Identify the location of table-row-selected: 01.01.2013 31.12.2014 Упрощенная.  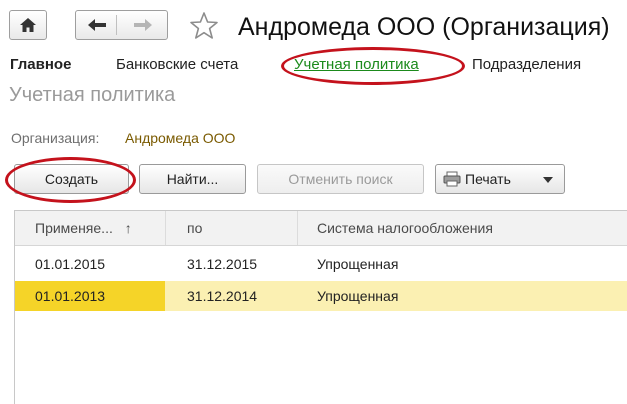
(321, 296).